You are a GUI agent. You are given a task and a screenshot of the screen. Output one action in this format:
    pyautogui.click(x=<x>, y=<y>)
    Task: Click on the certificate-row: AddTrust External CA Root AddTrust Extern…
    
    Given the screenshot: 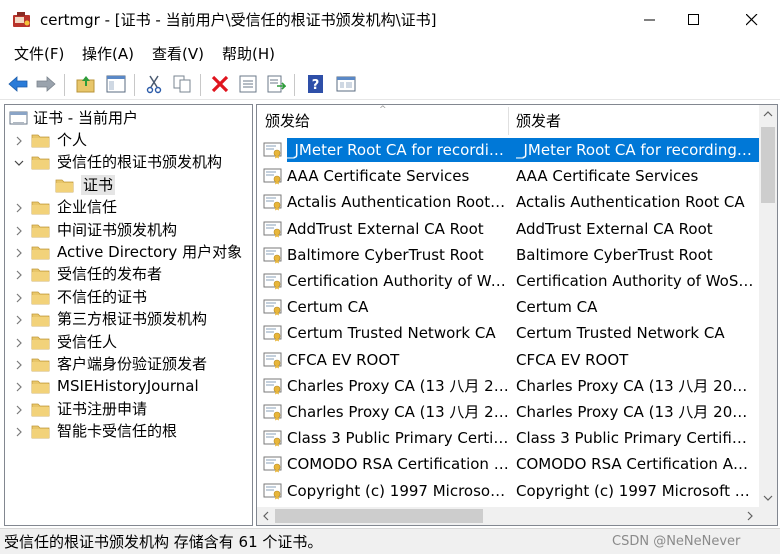 What is the action you would take?
    pyautogui.click(x=508, y=229)
    